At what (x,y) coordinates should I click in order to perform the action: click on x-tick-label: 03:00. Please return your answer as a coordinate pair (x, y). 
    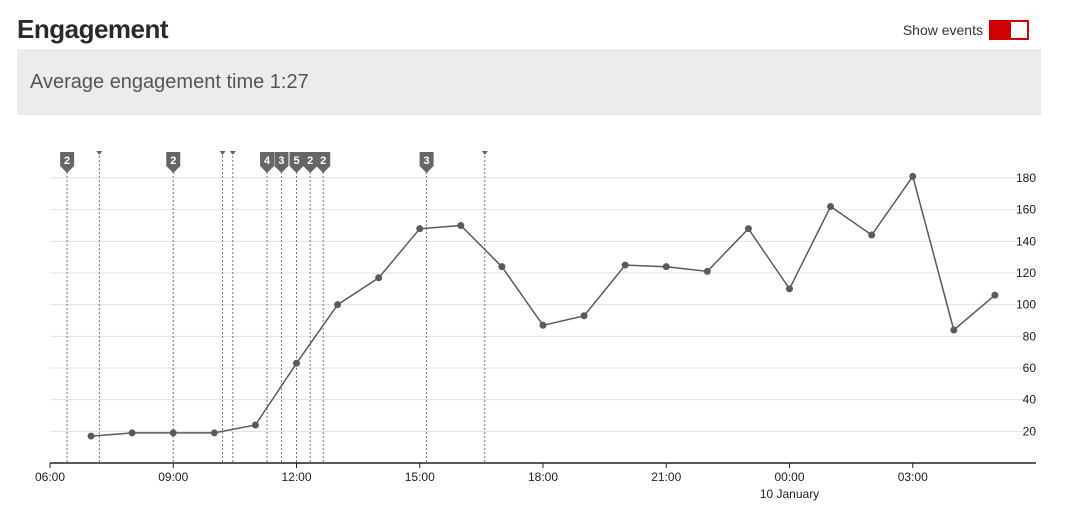
    Looking at the image, I should click on (913, 477).